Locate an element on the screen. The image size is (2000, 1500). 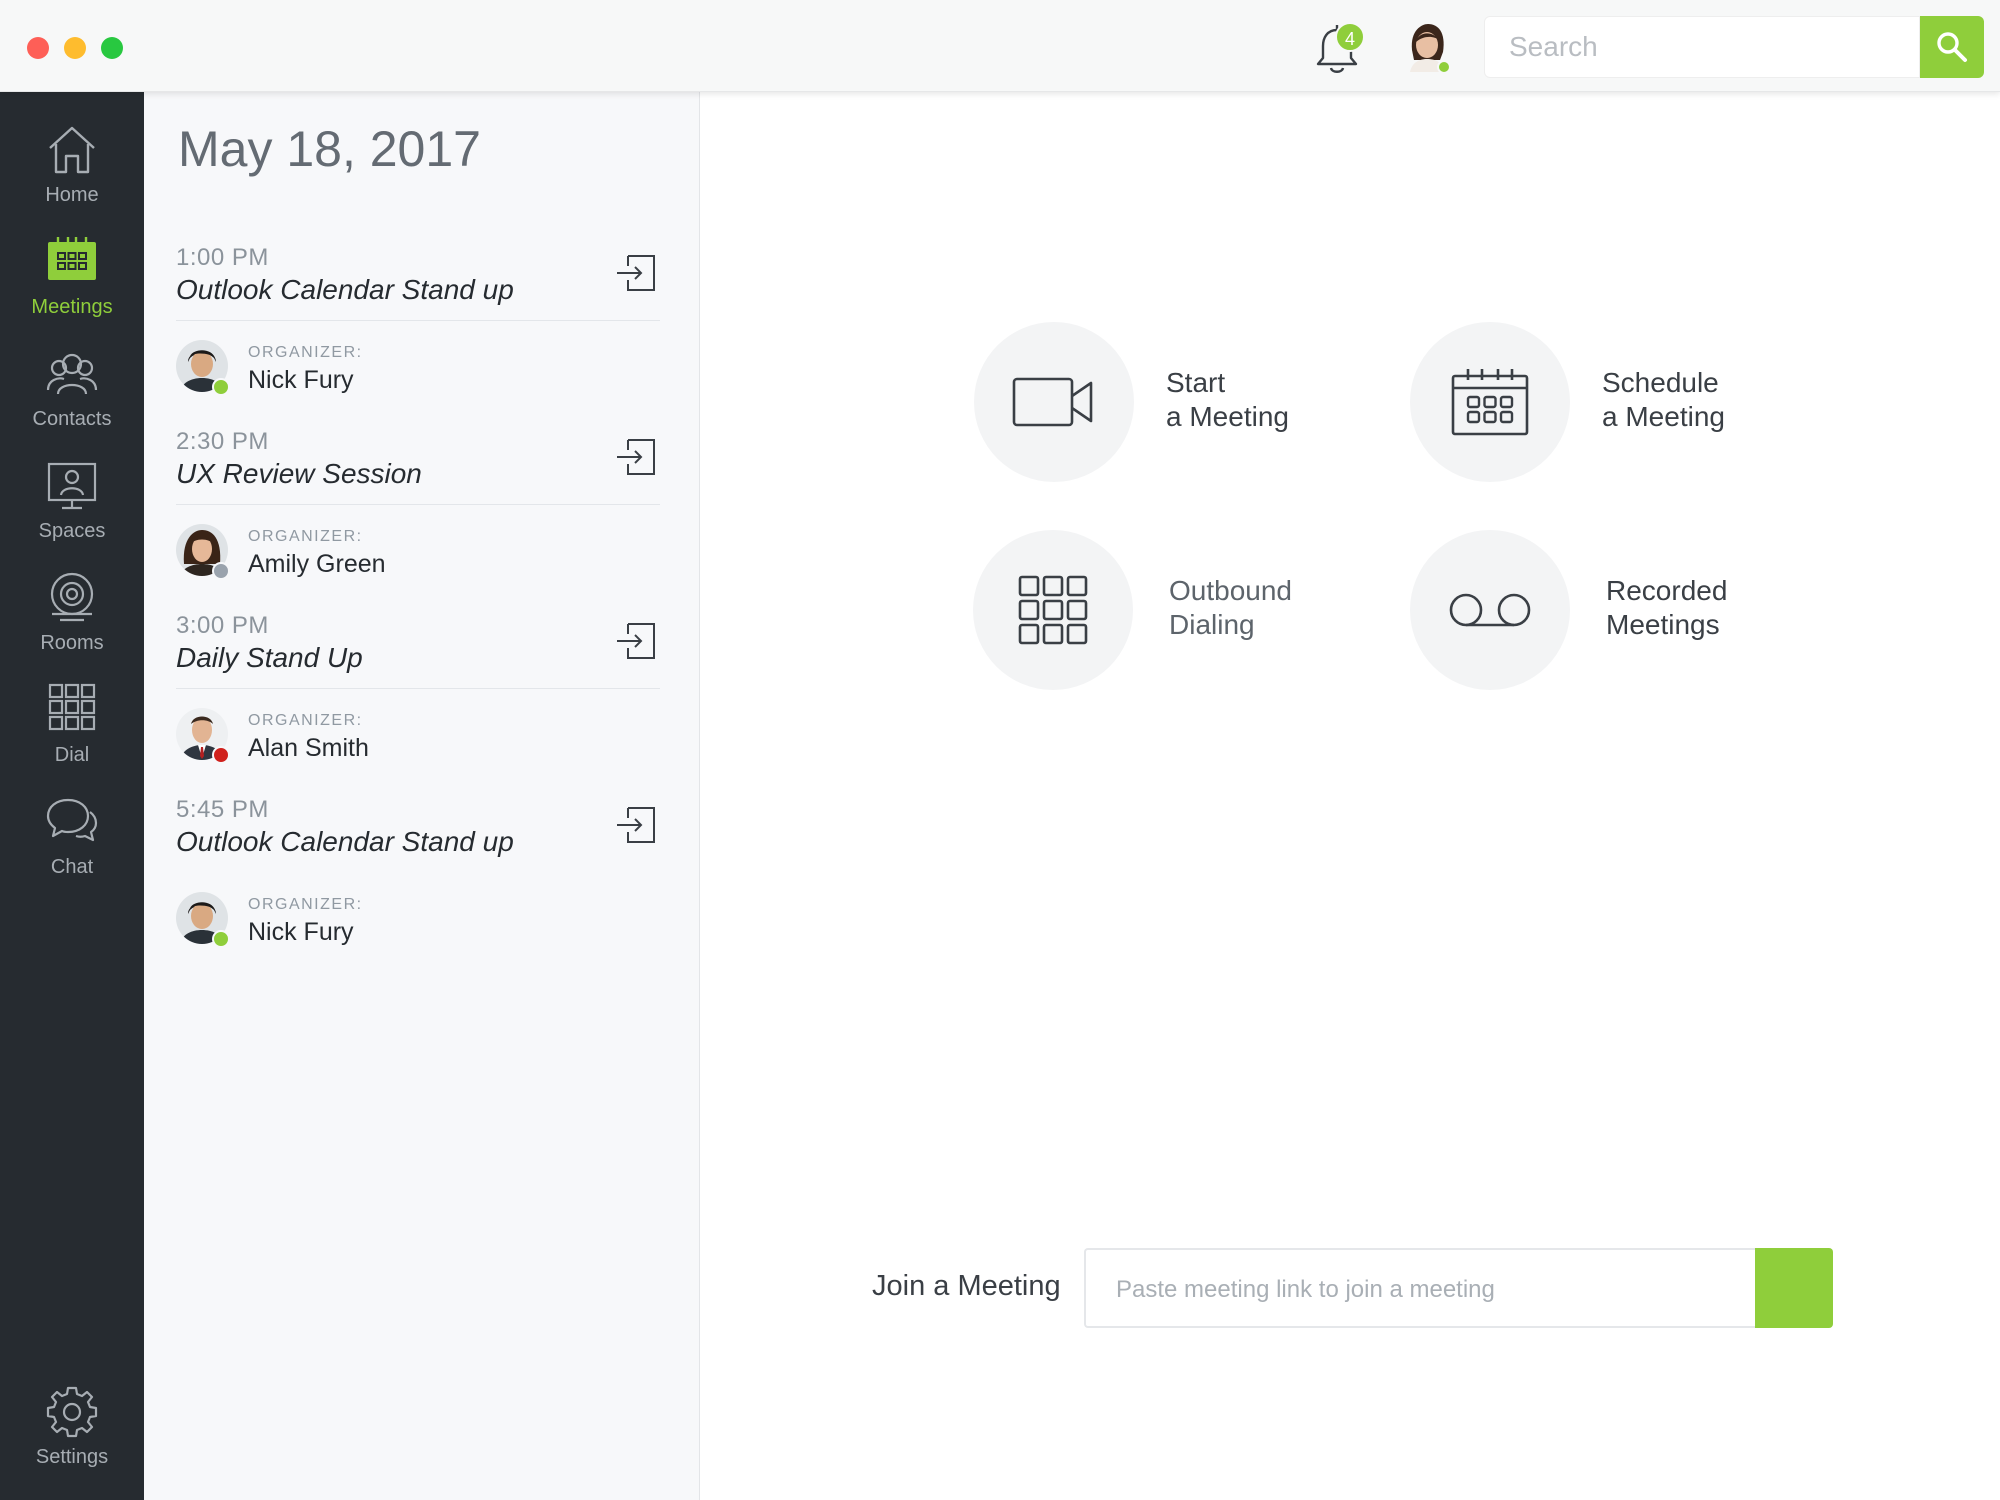
sidebar-item-settings: Settings is located at coordinates (72, 1436).